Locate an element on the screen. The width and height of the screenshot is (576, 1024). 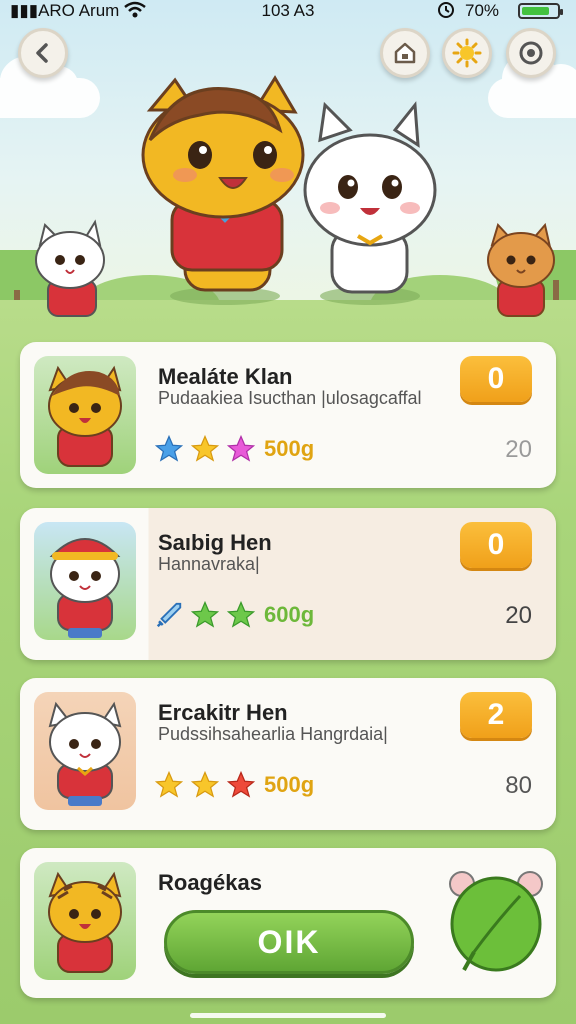
pet-subtitle: Pudaakiea Isucthan |ulosagcaffal is located at coordinates (290, 398).